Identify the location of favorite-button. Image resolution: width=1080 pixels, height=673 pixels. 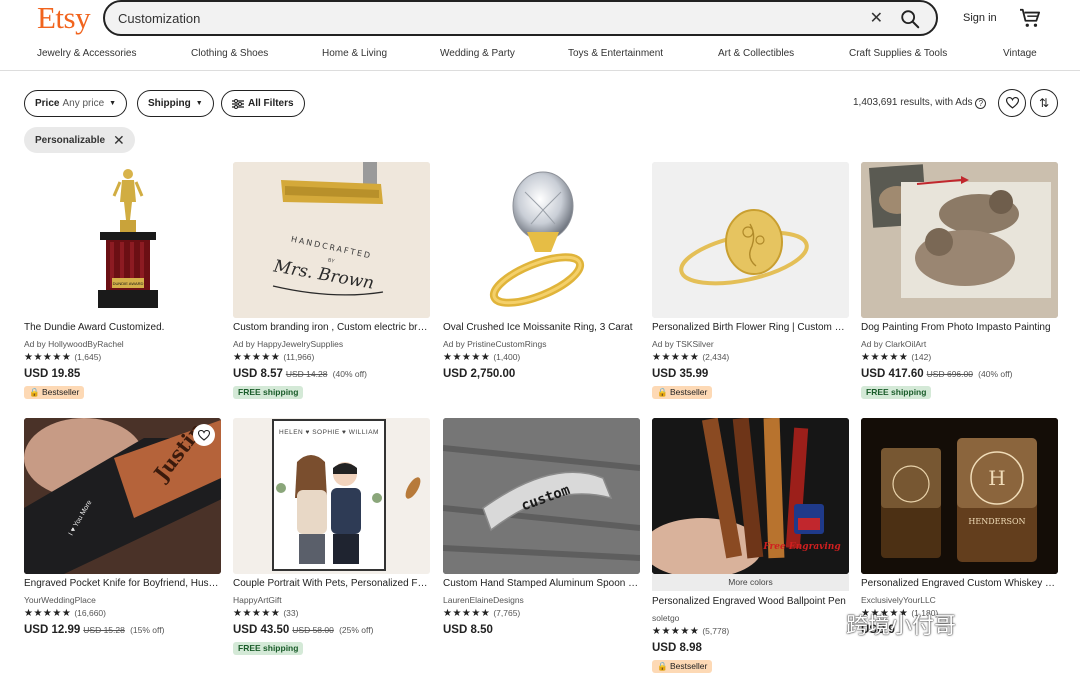
(204, 435).